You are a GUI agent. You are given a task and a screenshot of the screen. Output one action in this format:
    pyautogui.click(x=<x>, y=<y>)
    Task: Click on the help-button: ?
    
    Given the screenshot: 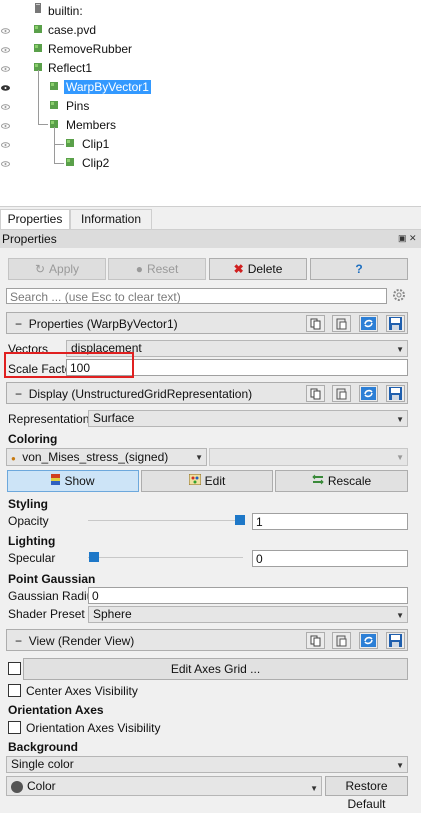 What is the action you would take?
    pyautogui.click(x=359, y=269)
    